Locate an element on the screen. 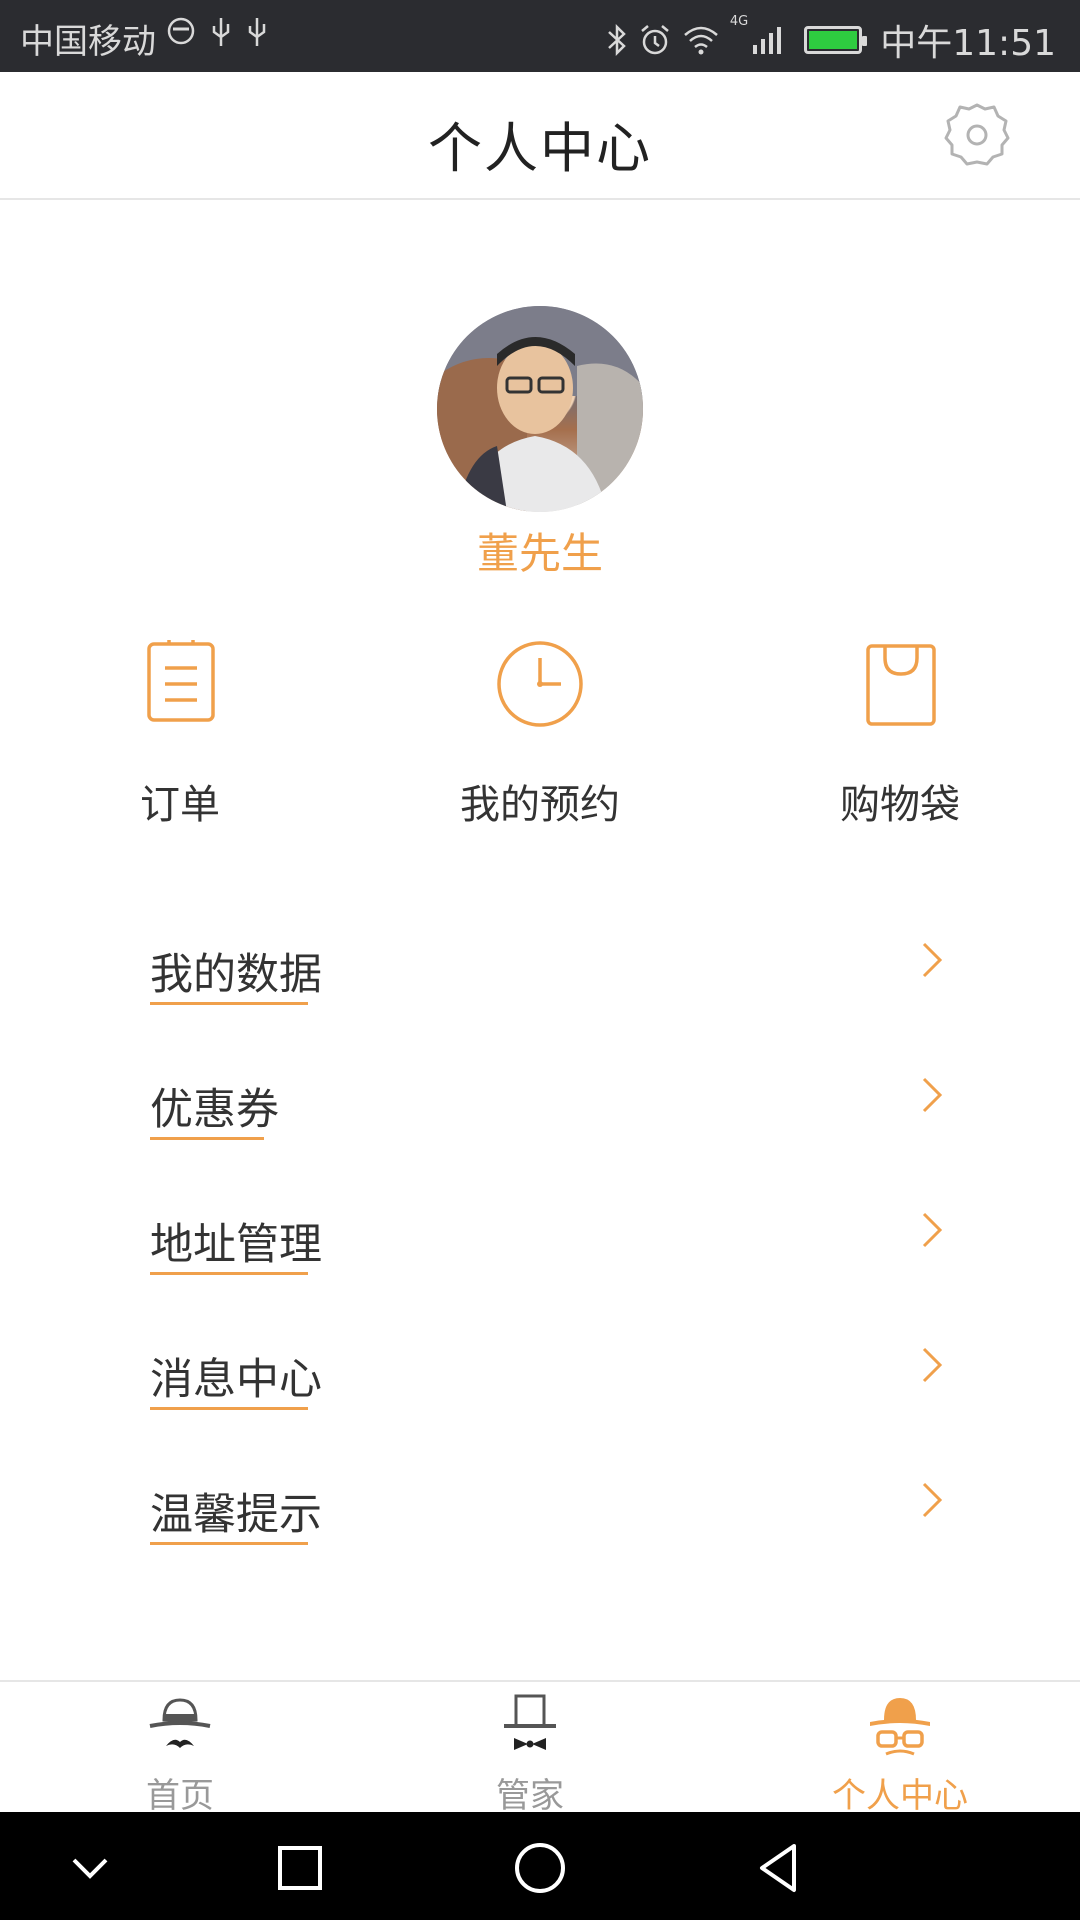  avatar-image is located at coordinates (540, 409).